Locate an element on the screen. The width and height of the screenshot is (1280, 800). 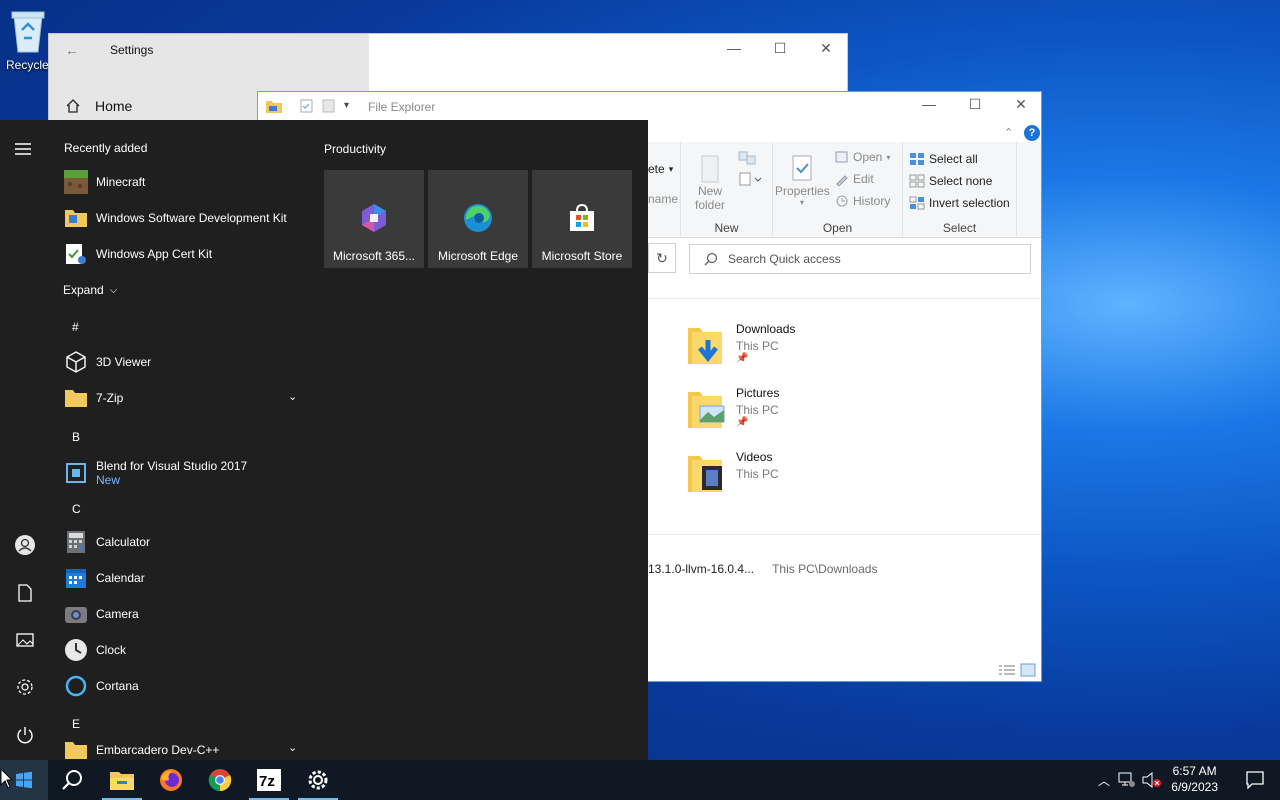
minimize-button: — is located at coordinates (734, 48).